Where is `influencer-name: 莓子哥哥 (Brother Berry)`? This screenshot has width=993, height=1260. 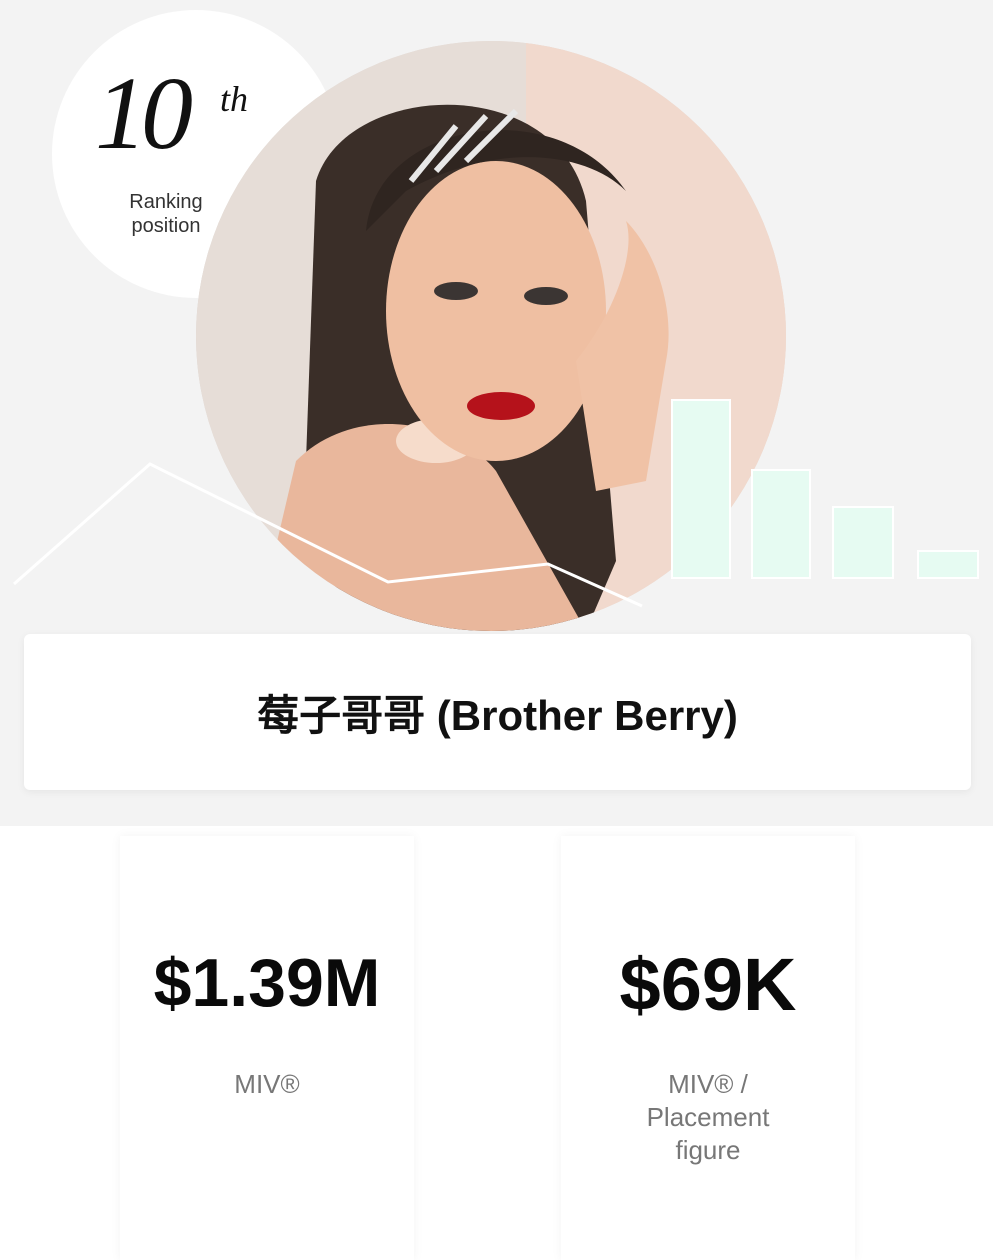 influencer-name: 莓子哥哥 (Brother Berry) is located at coordinates (497, 715).